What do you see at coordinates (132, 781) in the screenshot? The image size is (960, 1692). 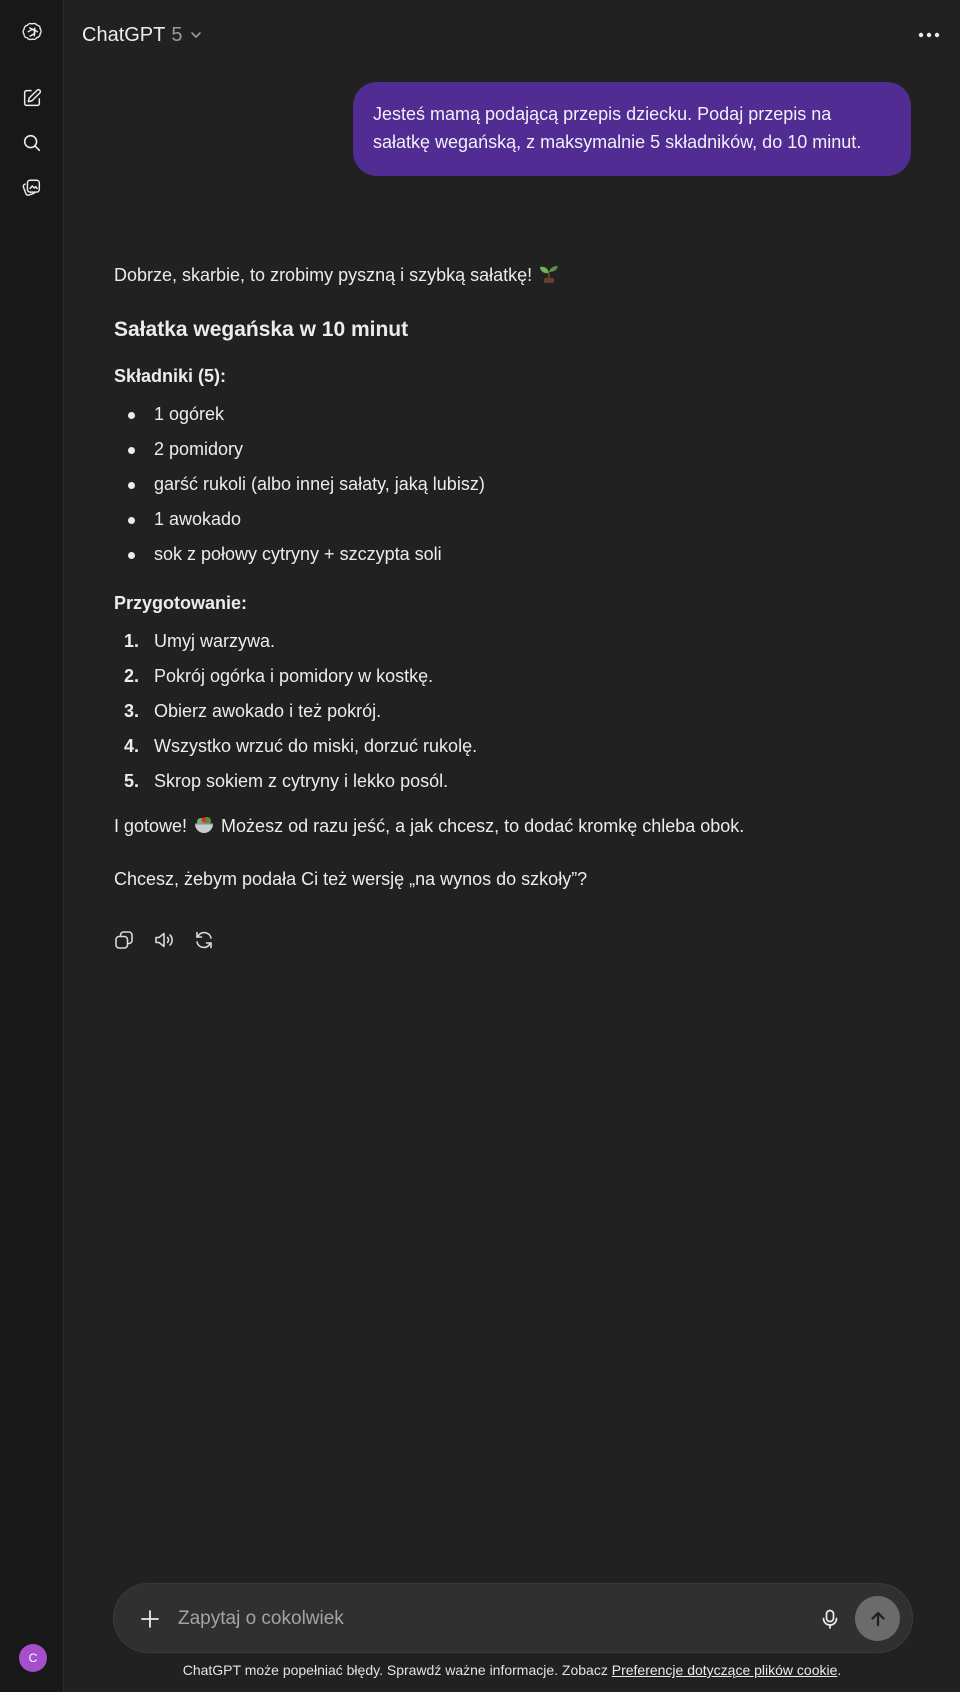 I see `step-number: 5.` at bounding box center [132, 781].